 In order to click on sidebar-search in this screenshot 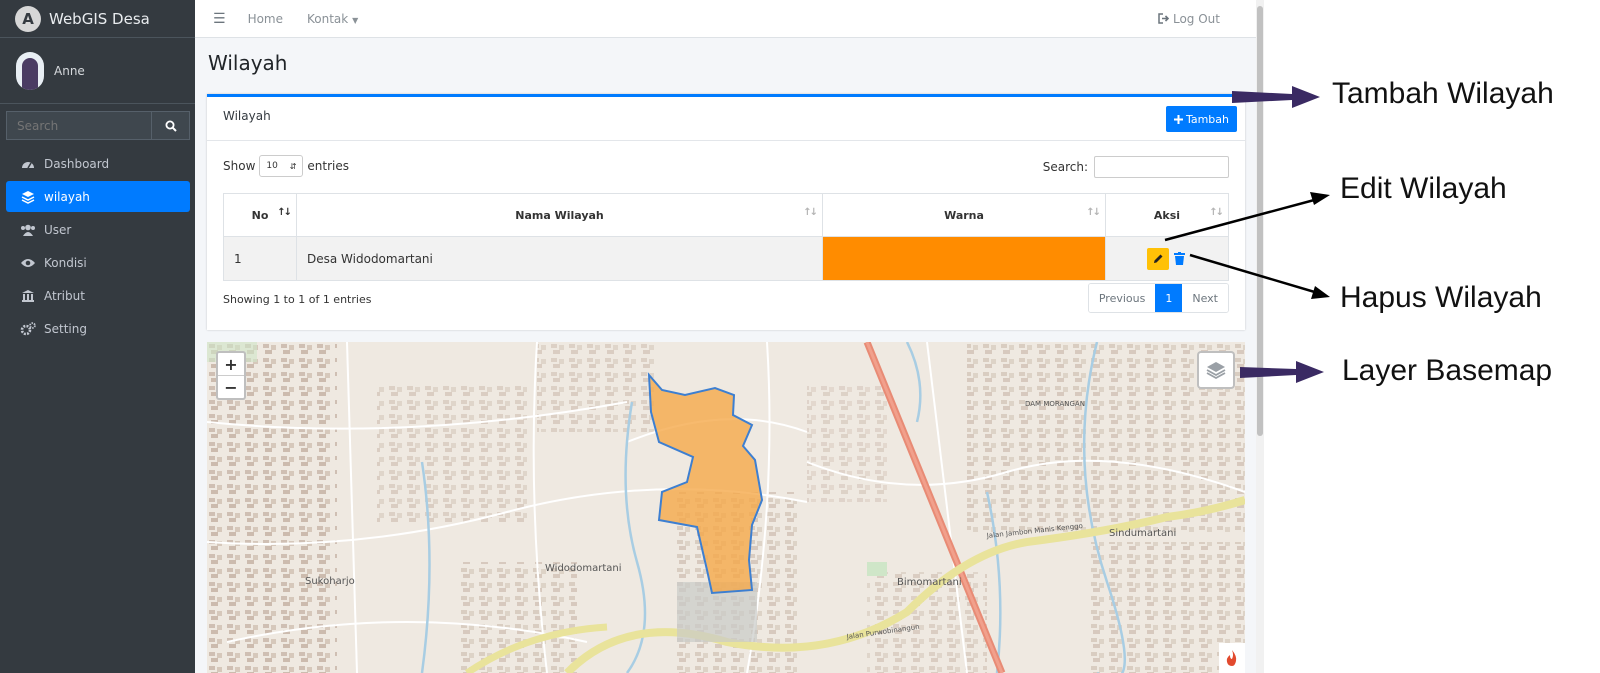, I will do `click(98, 125)`.